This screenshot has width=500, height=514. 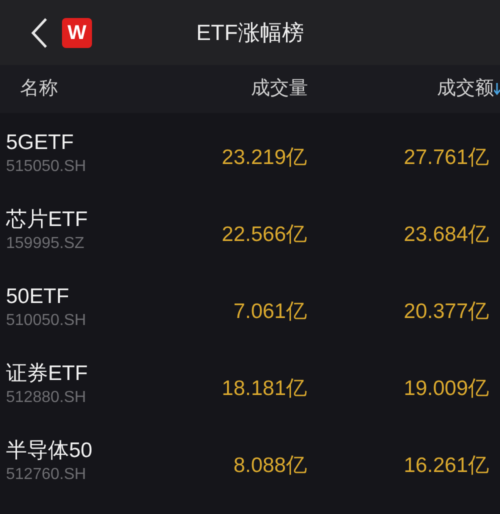 I want to click on volume-value: 7.061亿, so click(x=270, y=311).